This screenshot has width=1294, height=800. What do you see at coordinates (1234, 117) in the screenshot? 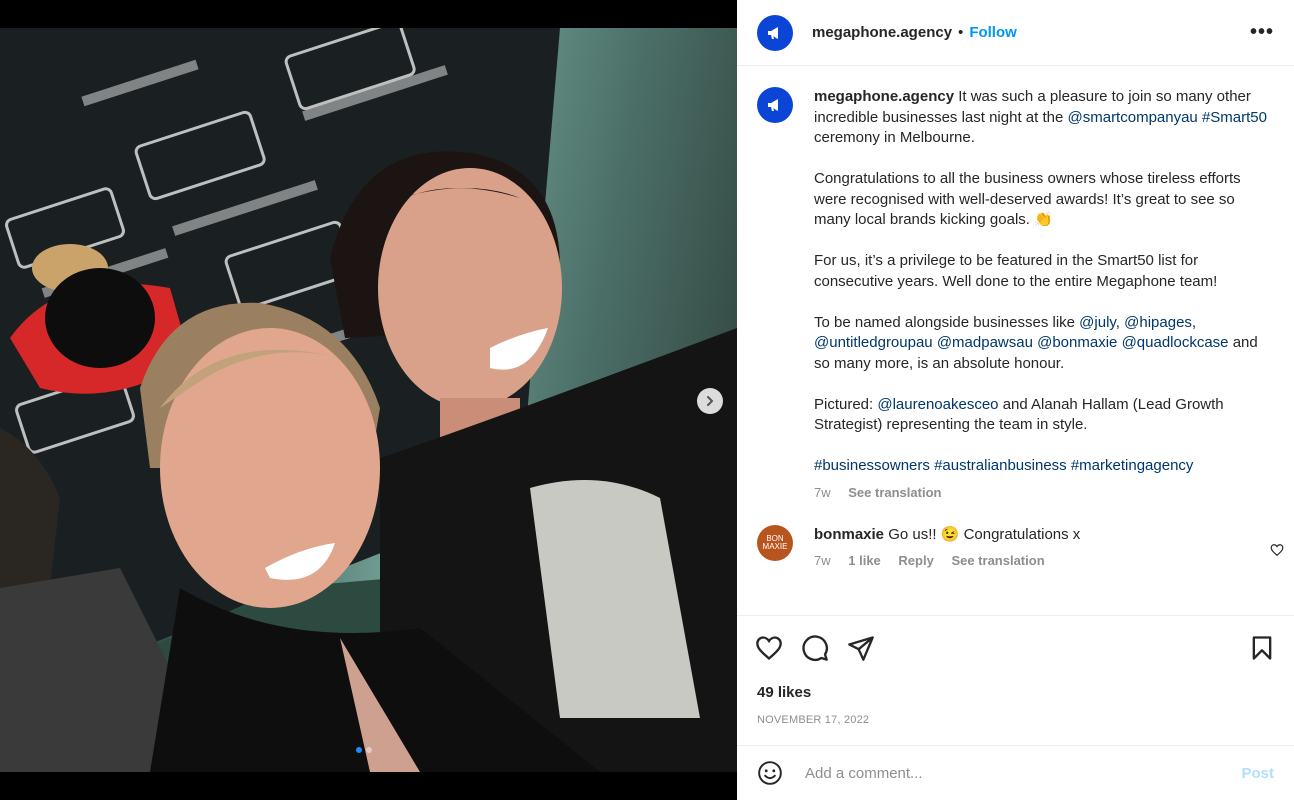
I see `hashtag-smart50: #Smart50` at bounding box center [1234, 117].